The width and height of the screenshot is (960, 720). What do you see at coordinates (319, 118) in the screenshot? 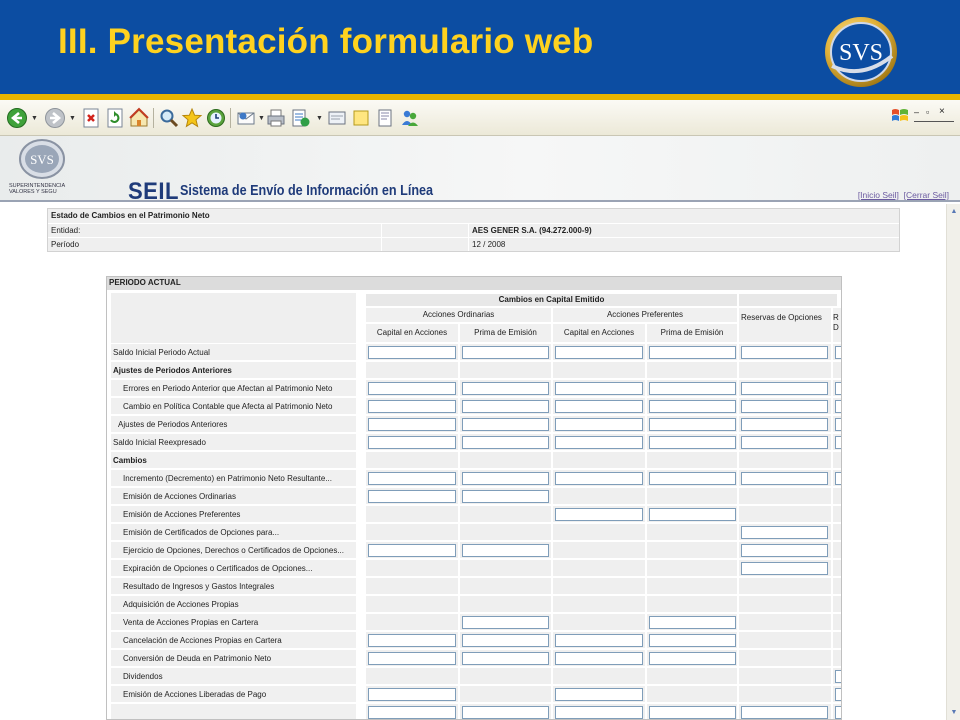
I see `edit-dropdown-icon: ▼` at bounding box center [319, 118].